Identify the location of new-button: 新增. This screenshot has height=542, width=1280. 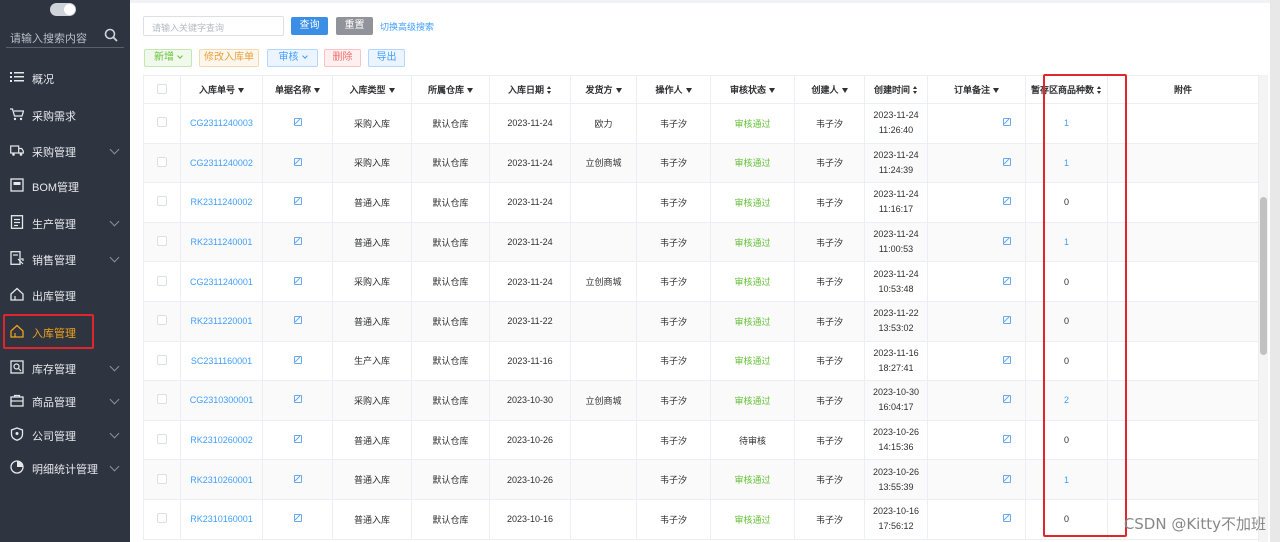
(168, 58).